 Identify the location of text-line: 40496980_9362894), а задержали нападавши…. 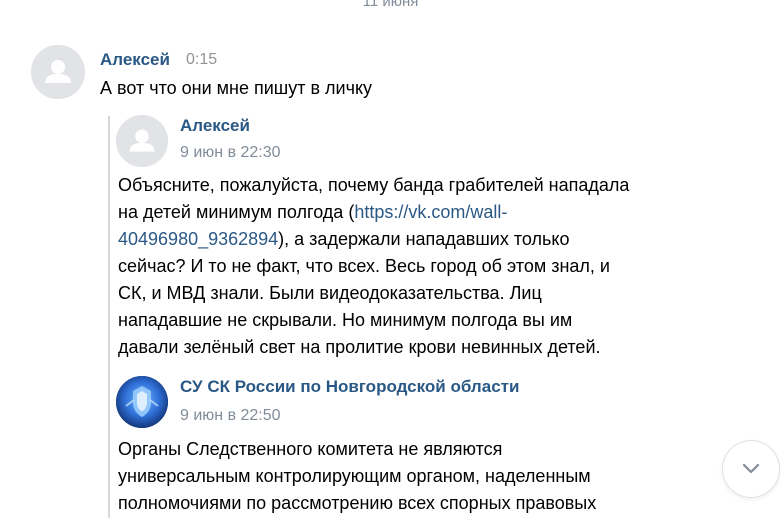
(398, 239).